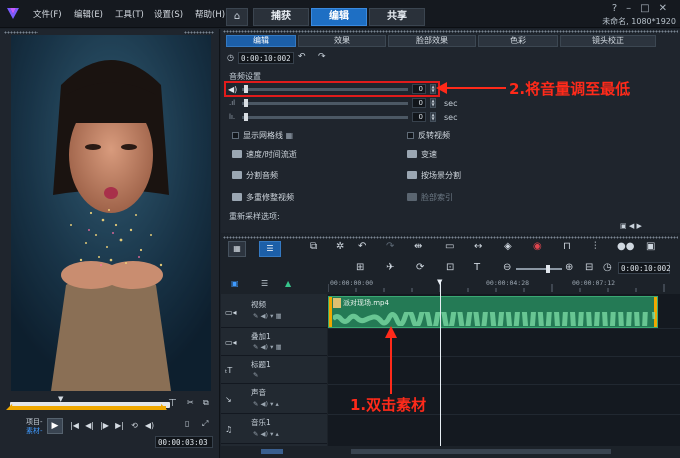 The width and height of the screenshot is (680, 458). I want to click on prev-frame-icon: ◀|, so click(89, 426).